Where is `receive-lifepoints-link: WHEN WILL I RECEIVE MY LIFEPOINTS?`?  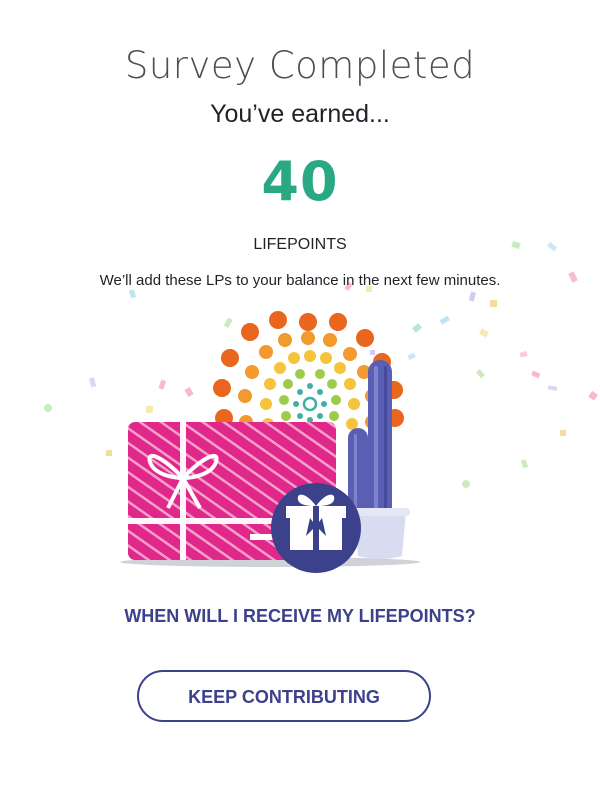 receive-lifepoints-link: WHEN WILL I RECEIVE MY LIFEPOINTS? is located at coordinates (300, 616).